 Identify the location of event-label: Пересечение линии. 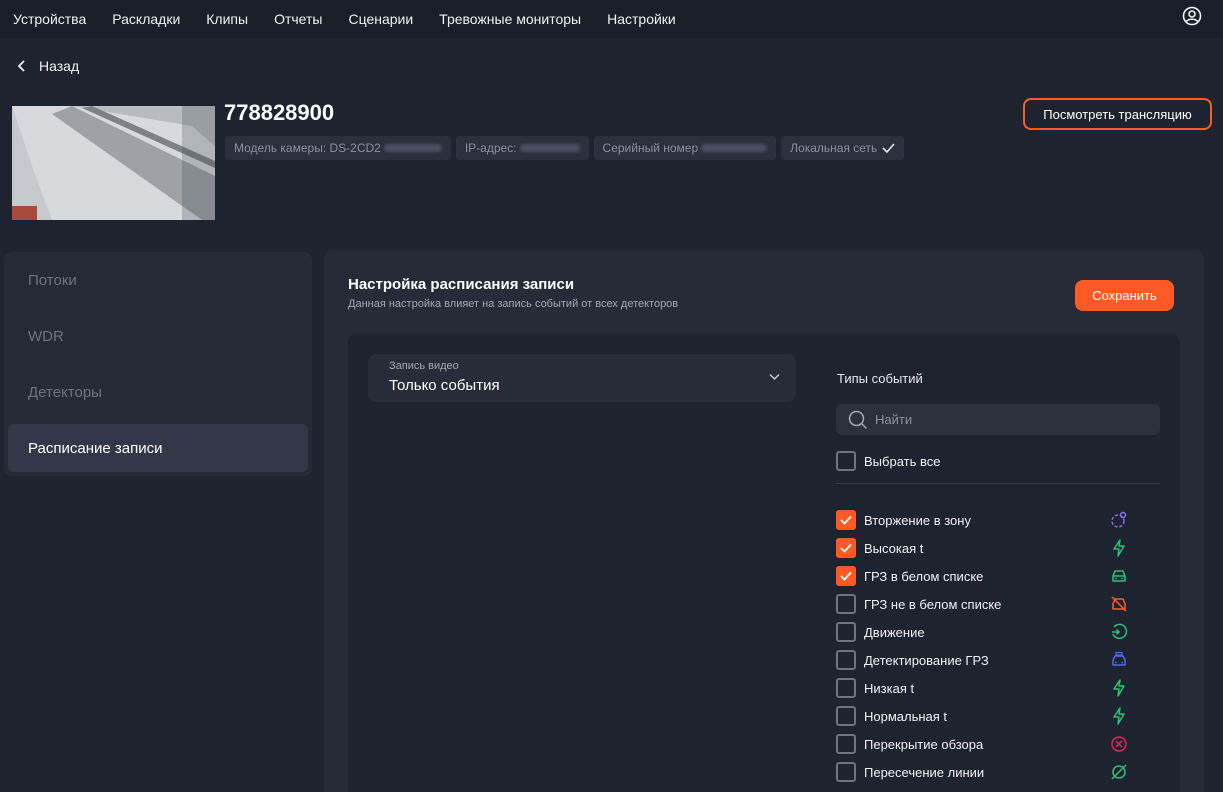
(924, 772).